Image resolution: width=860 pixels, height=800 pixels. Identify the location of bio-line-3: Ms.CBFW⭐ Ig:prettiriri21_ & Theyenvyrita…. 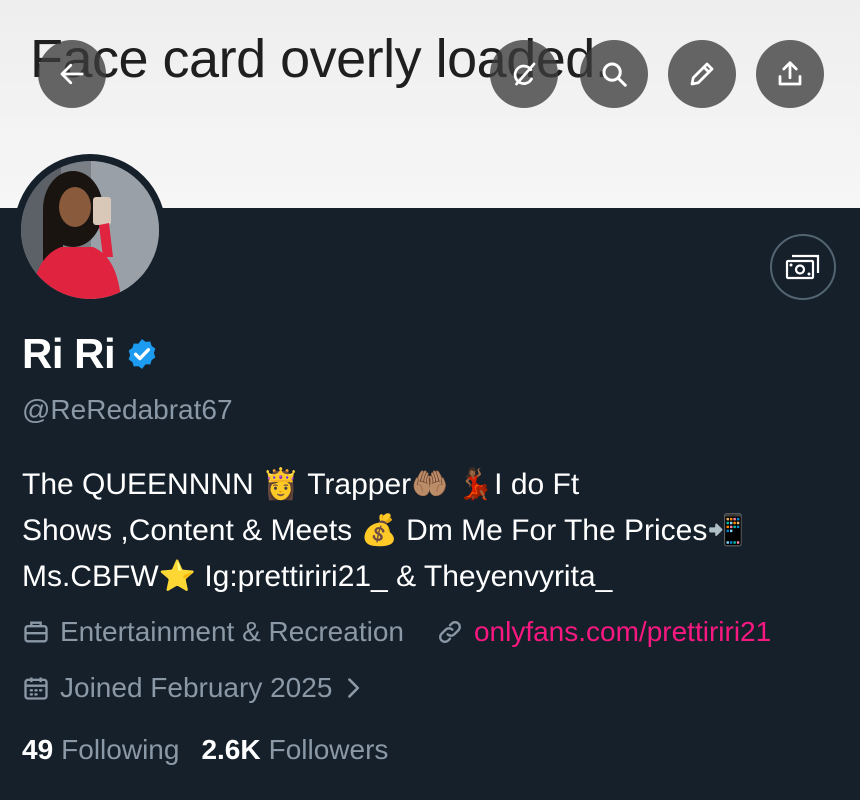
(317, 576).